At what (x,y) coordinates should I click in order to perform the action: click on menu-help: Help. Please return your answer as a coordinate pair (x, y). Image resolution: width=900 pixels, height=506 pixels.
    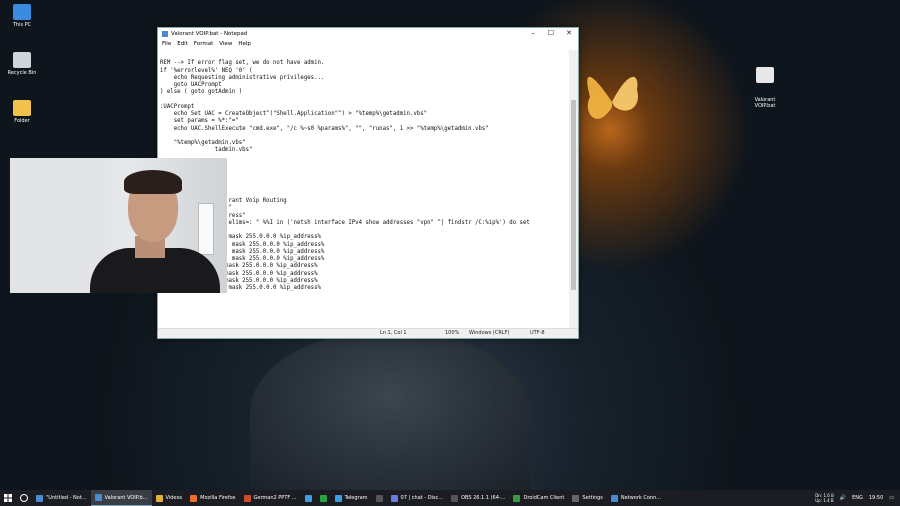
    Looking at the image, I should click on (244, 44).